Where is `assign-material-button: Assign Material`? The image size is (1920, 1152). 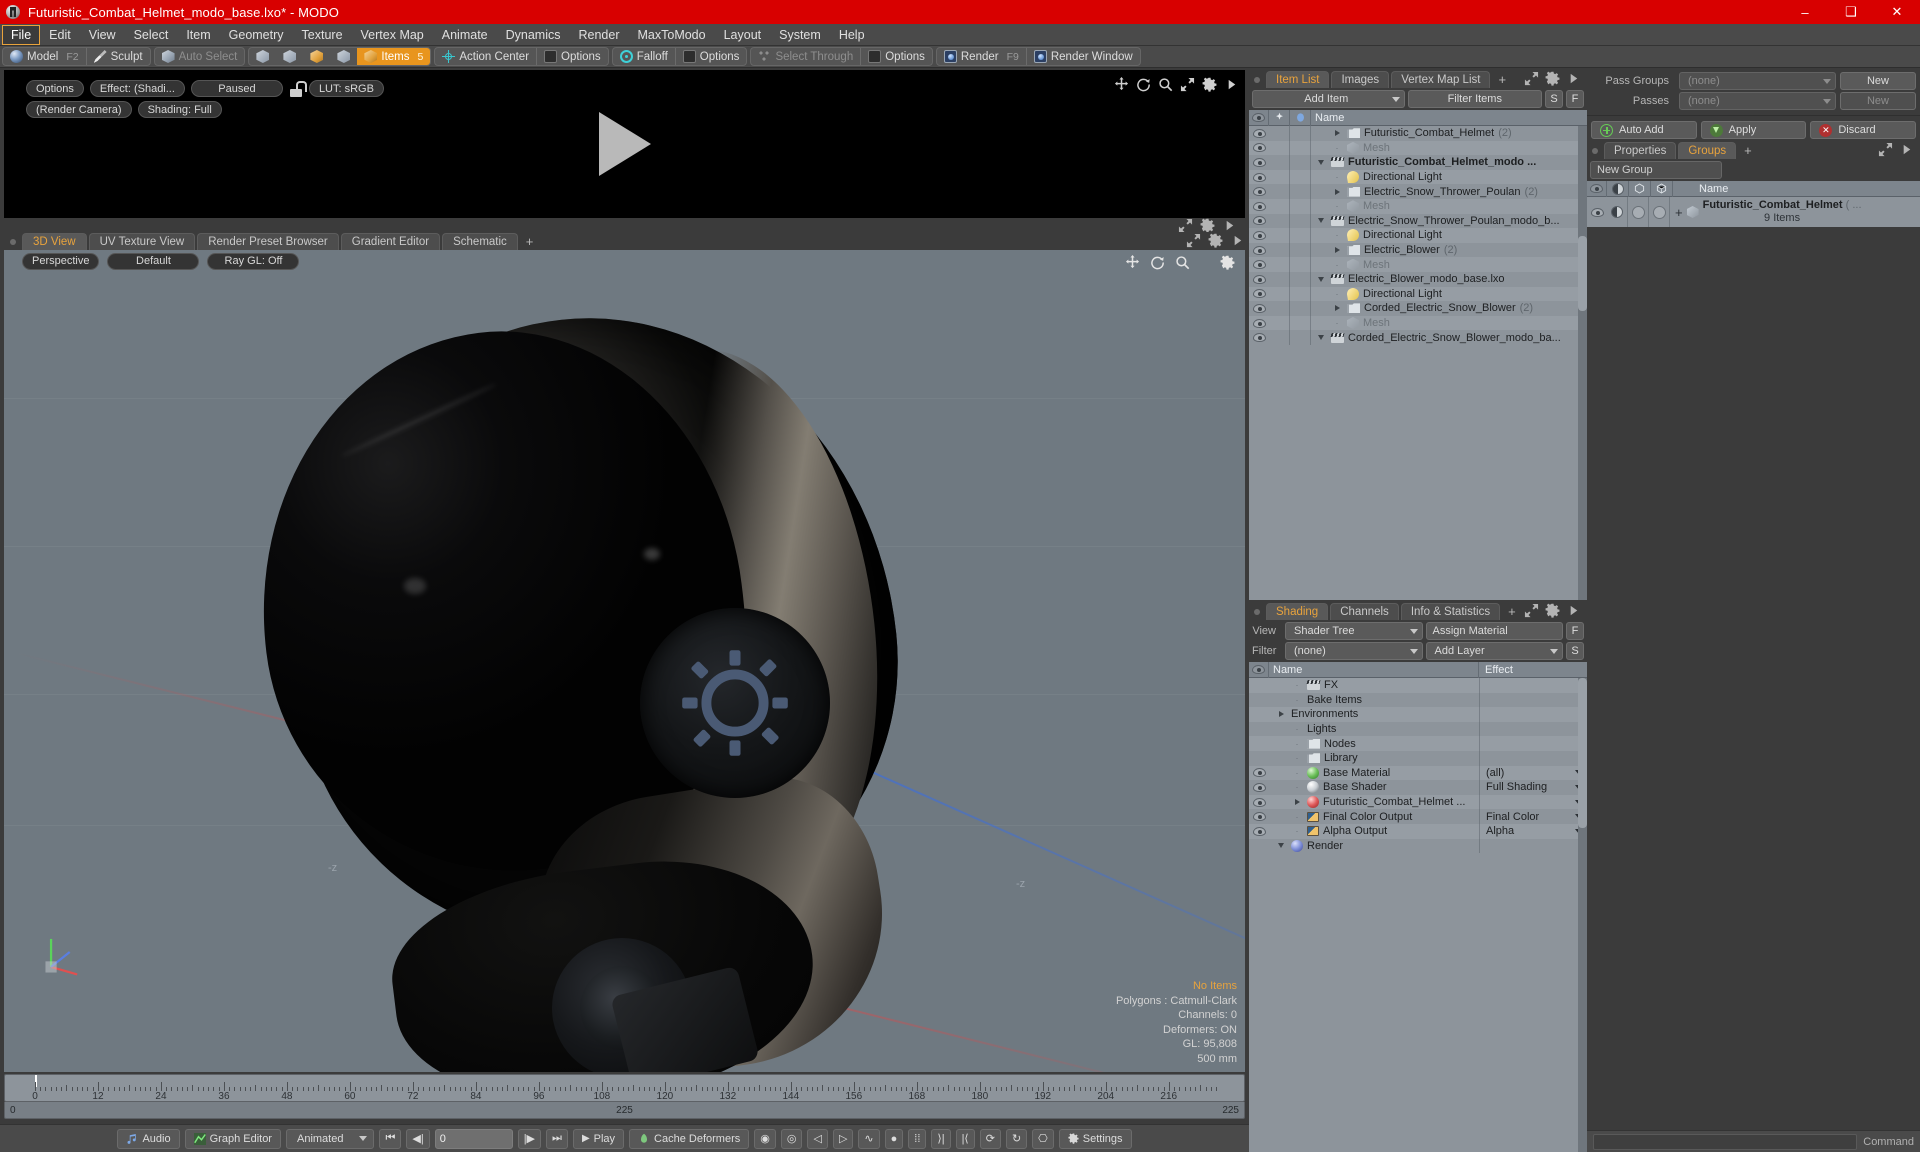 assign-material-button: Assign Material is located at coordinates (1494, 631).